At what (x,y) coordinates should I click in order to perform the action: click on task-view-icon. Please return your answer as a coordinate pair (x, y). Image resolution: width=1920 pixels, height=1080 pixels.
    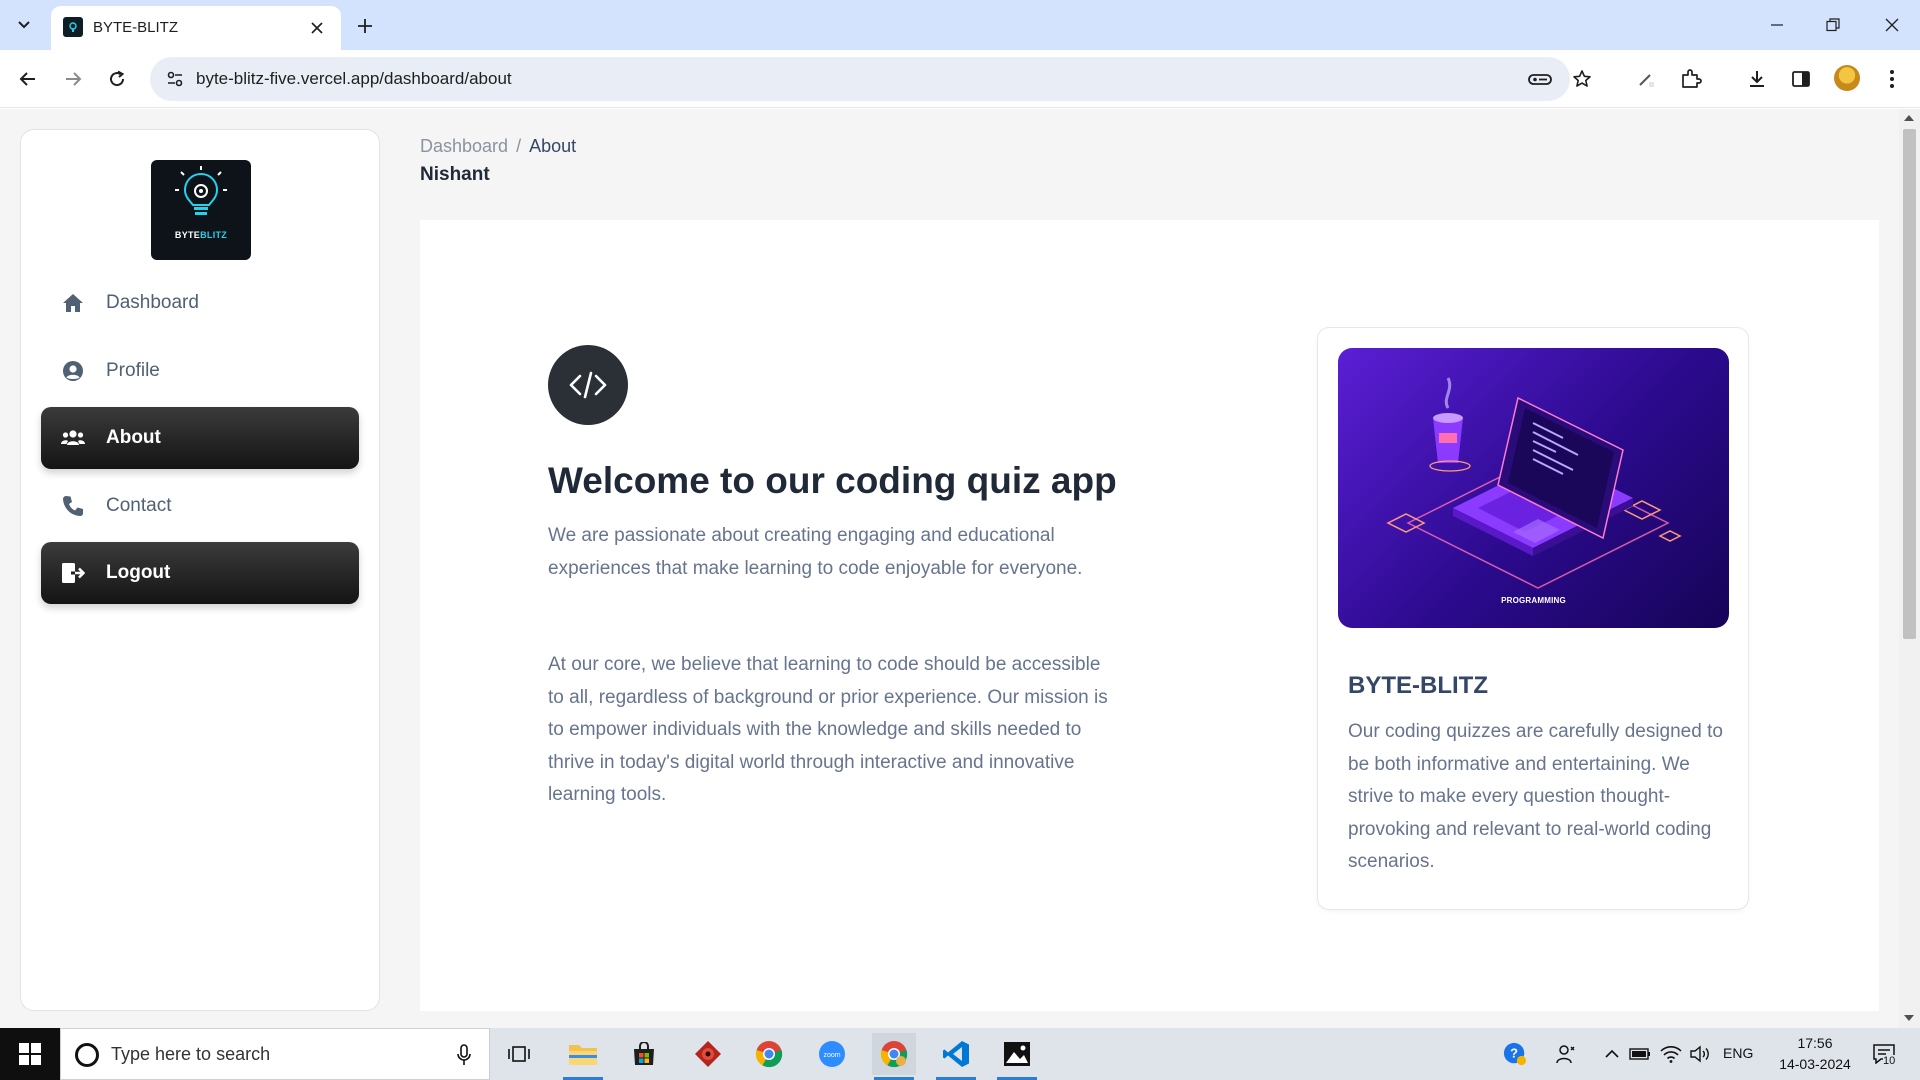
    Looking at the image, I should click on (519, 1054).